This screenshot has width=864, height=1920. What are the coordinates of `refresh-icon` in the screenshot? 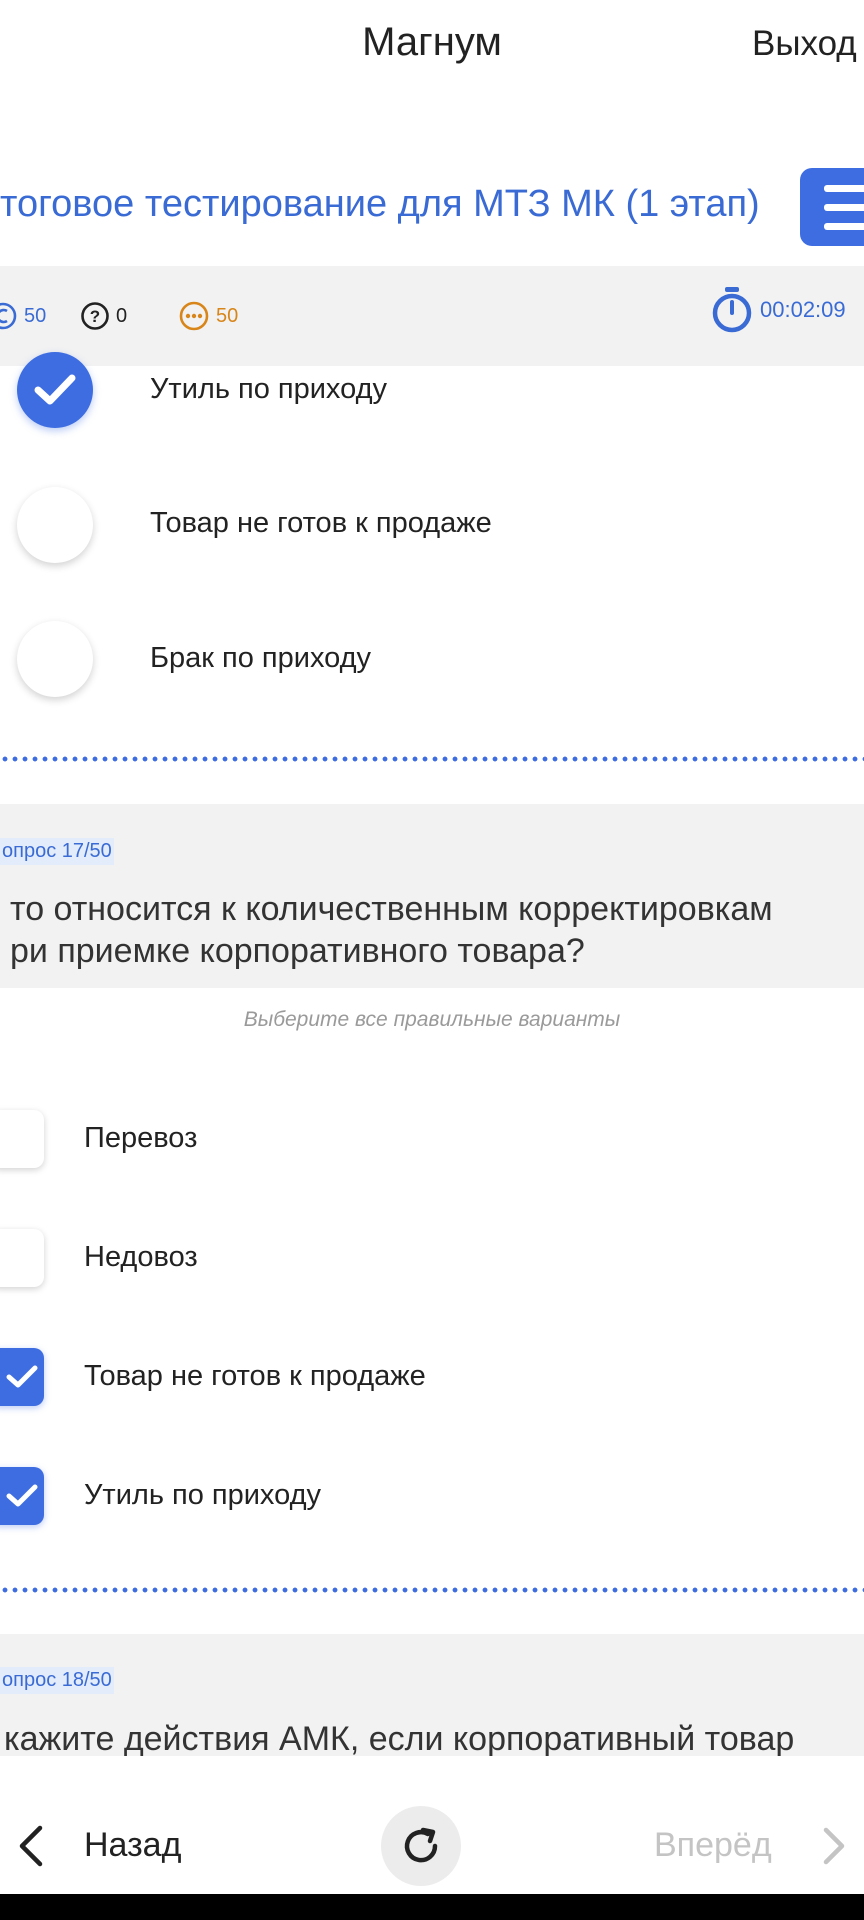 It's located at (421, 1845).